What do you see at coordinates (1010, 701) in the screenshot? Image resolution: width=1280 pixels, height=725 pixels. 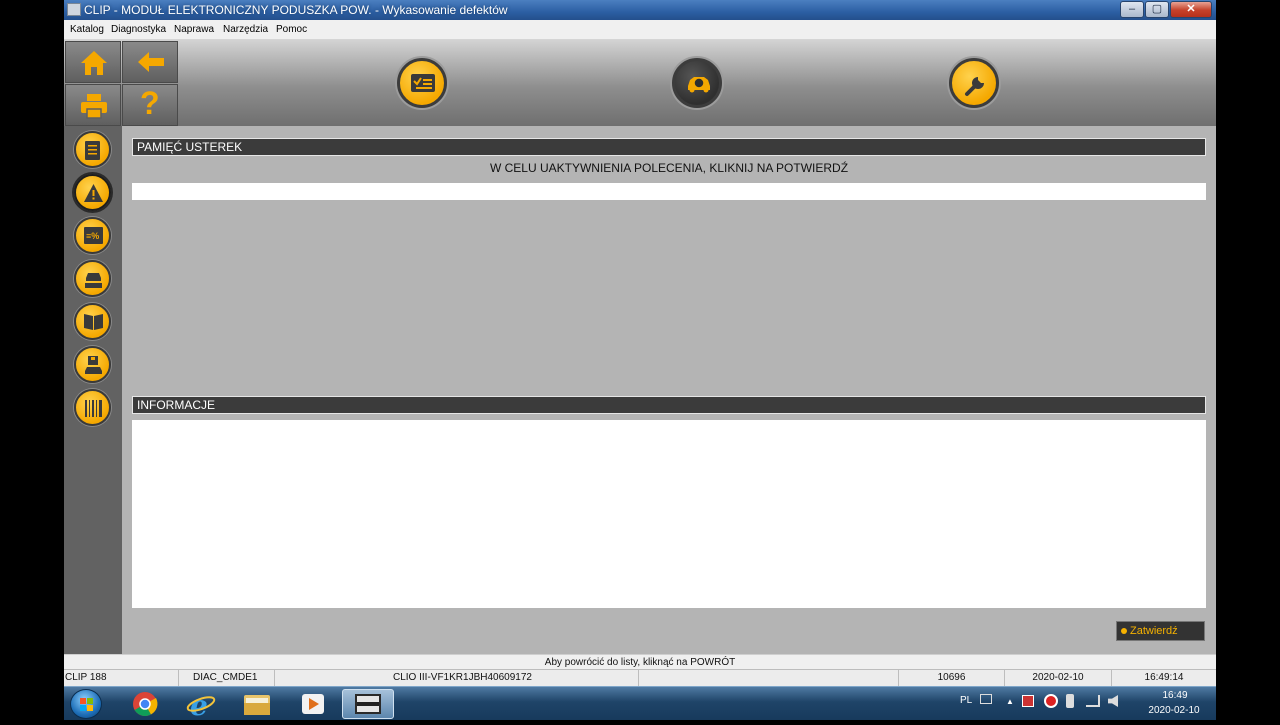 I see `tray-expand-icon: ▲` at bounding box center [1010, 701].